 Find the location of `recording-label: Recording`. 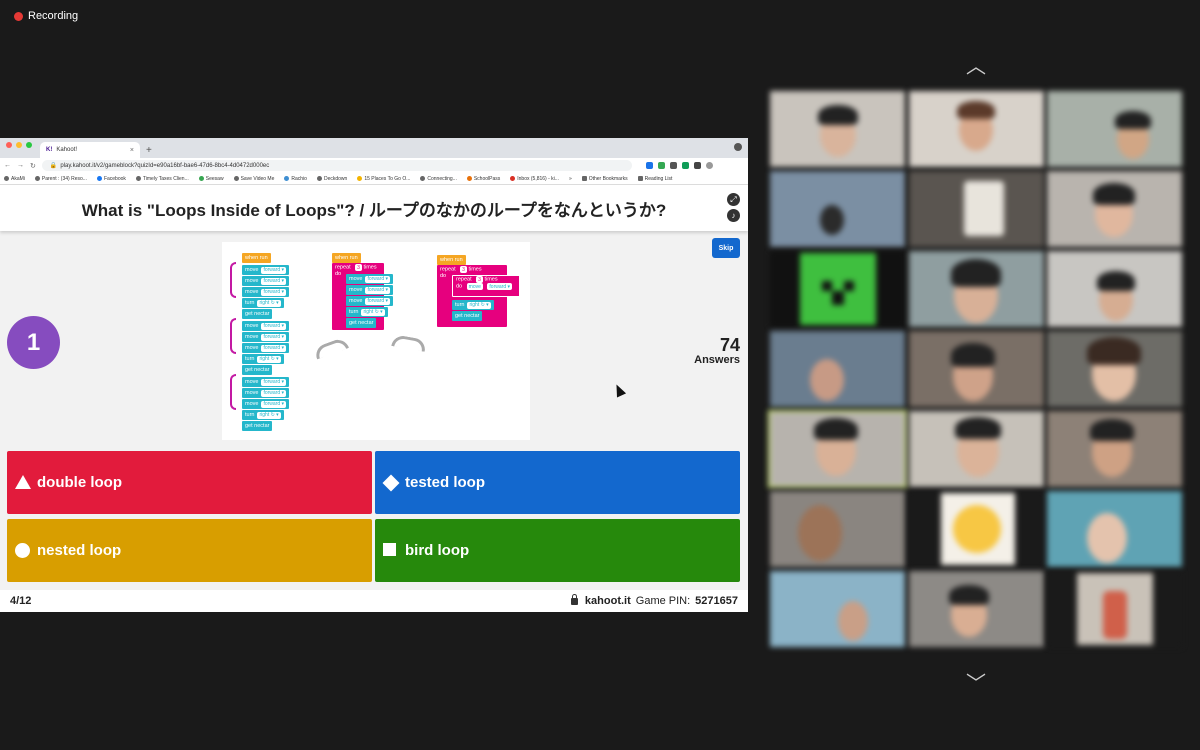

recording-label: Recording is located at coordinates (53, 16).